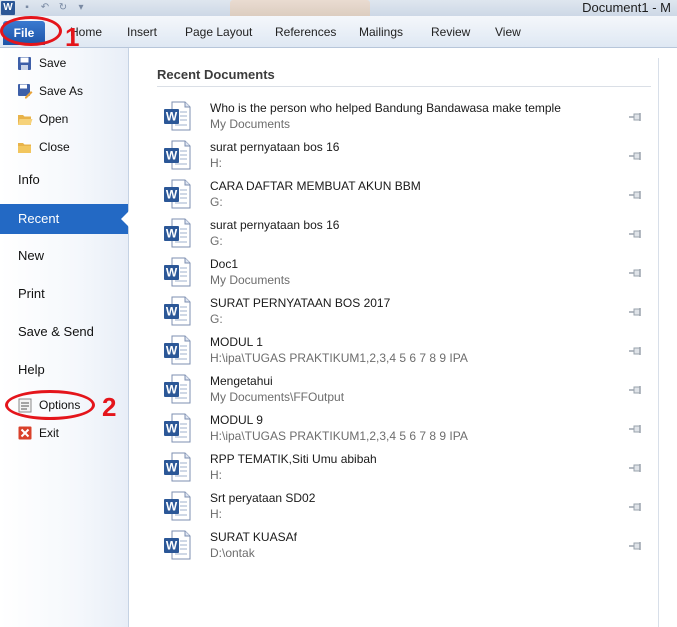 The height and width of the screenshot is (627, 677). What do you see at coordinates (29, 180) in the screenshot?
I see `nav-info: Info` at bounding box center [29, 180].